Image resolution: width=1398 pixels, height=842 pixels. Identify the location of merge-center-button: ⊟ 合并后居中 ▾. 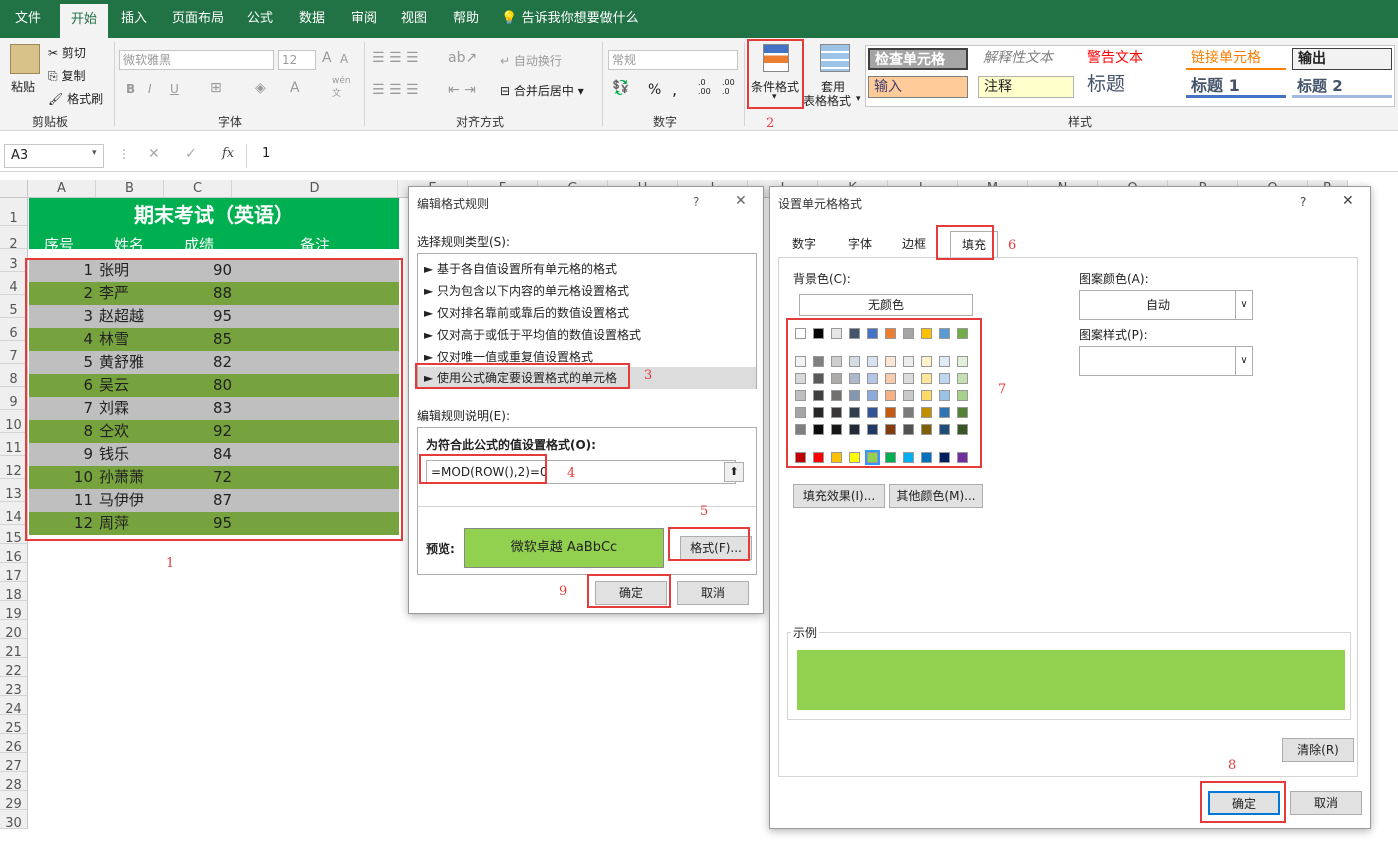
(542, 90).